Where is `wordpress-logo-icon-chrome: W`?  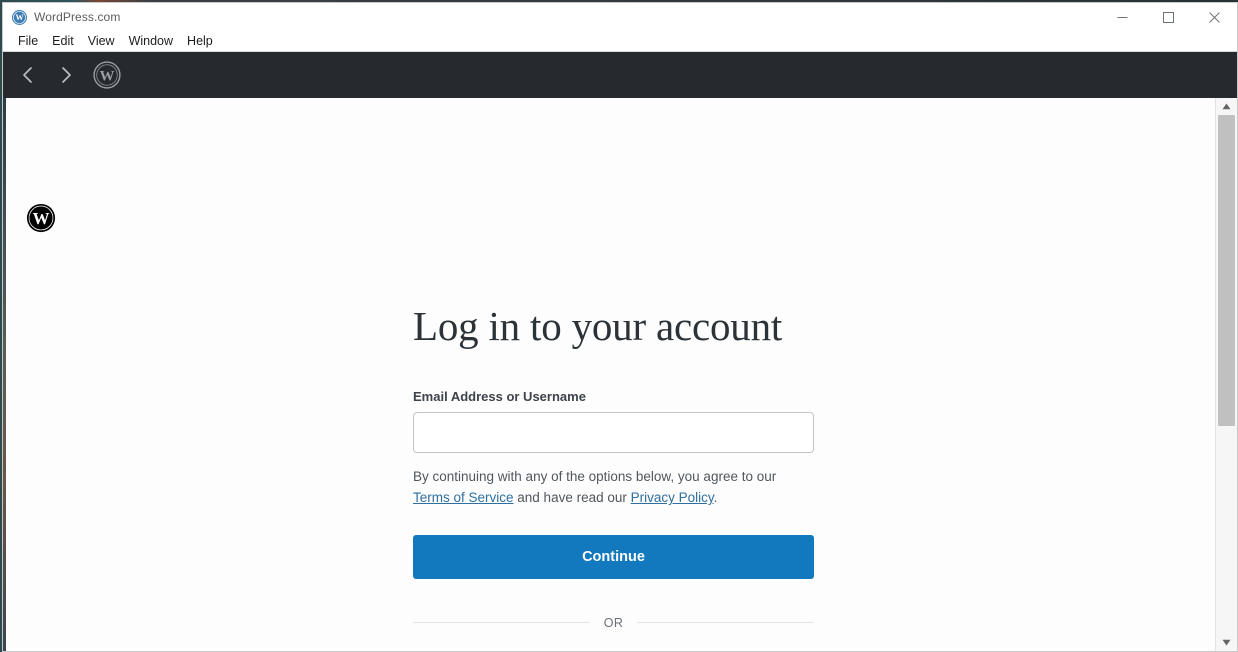
wordpress-logo-icon-chrome: W is located at coordinates (107, 75).